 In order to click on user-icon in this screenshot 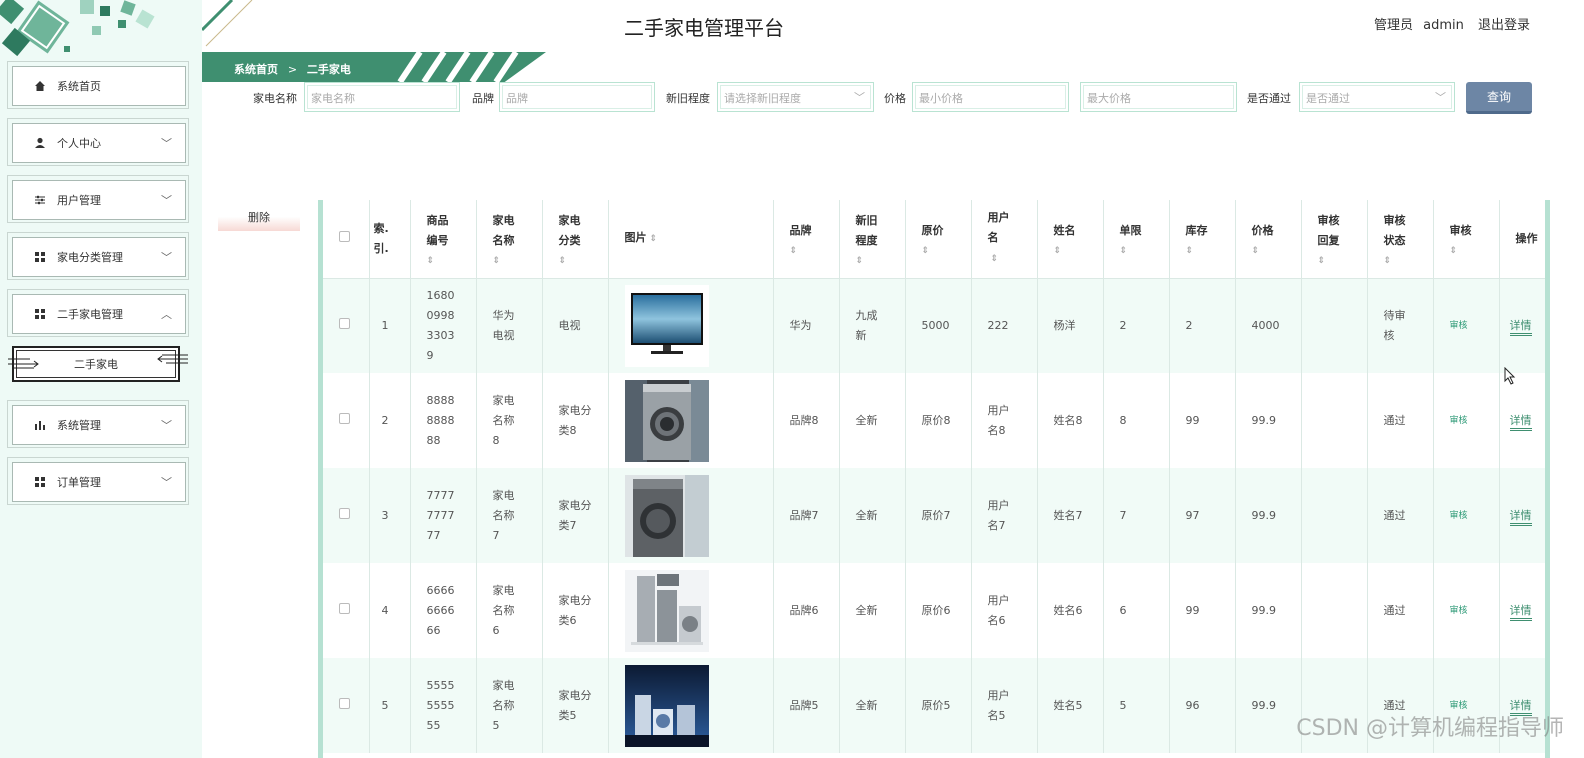, I will do `click(40, 143)`.